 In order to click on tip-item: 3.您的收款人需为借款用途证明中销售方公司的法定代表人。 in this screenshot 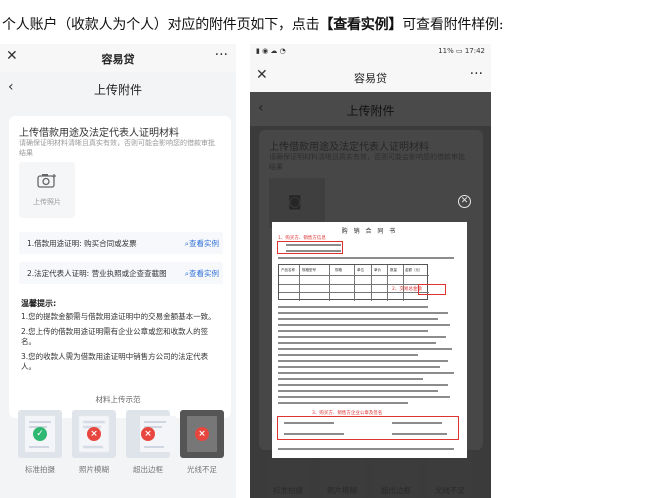, I will do `click(115, 361)`.